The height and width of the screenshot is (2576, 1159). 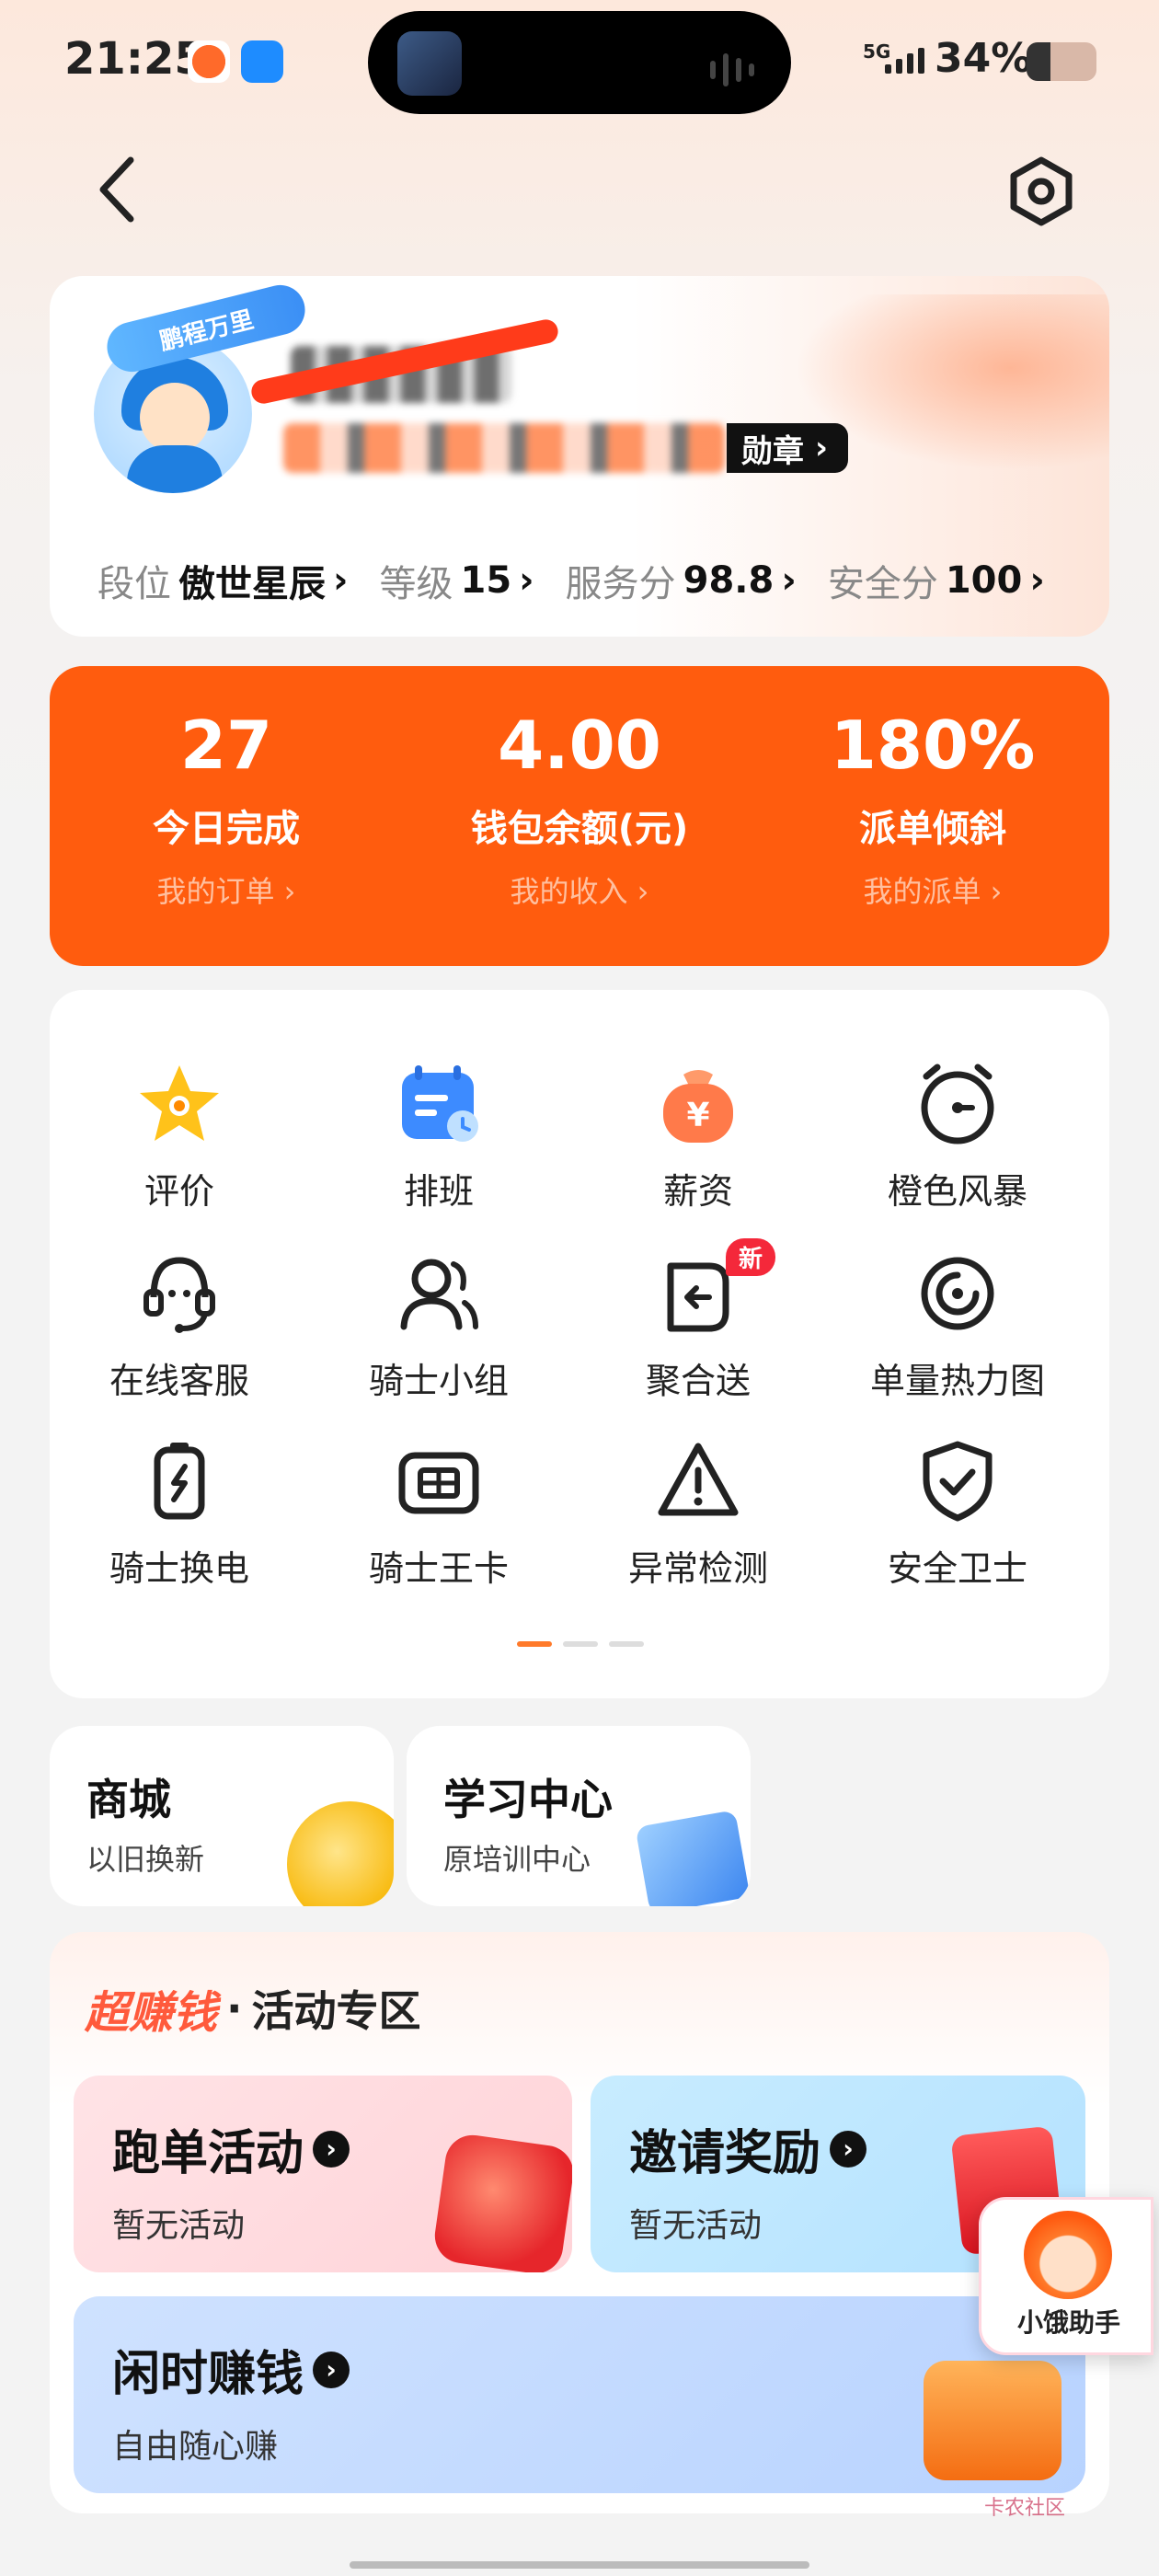 I want to click on tool-safety-guard: 安全卫士, so click(x=957, y=1509).